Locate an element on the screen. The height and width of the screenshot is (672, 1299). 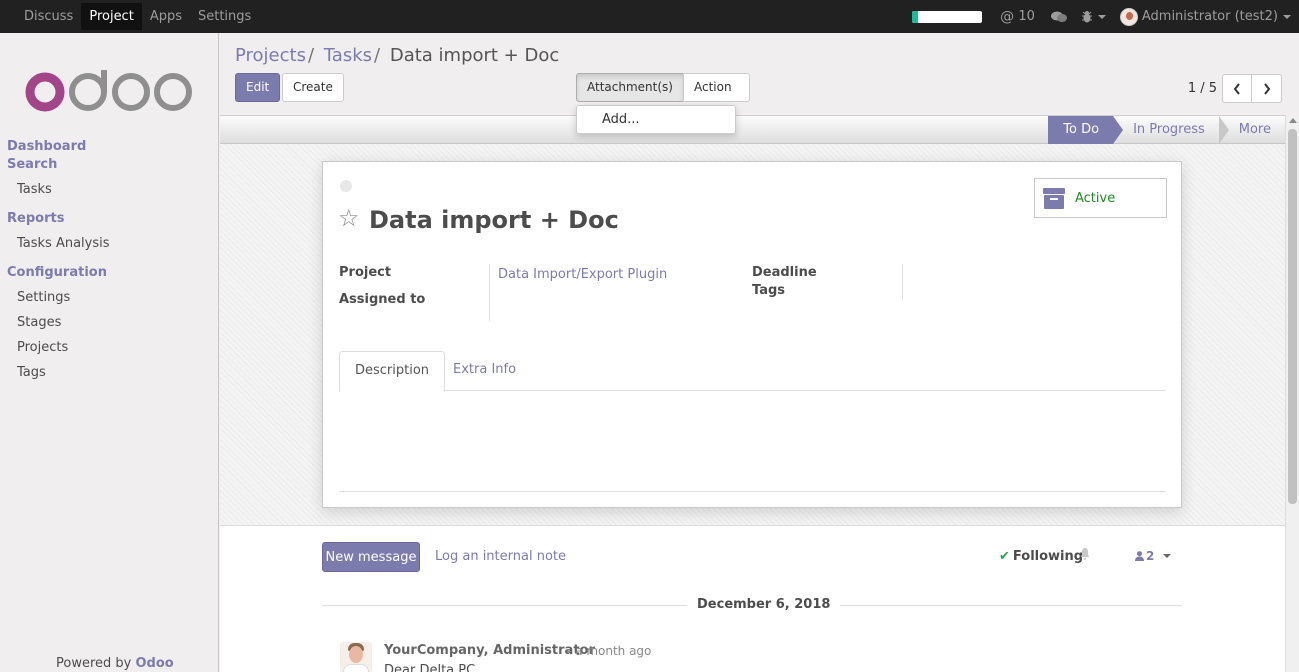
action-dropdown: Action is located at coordinates (716, 95).